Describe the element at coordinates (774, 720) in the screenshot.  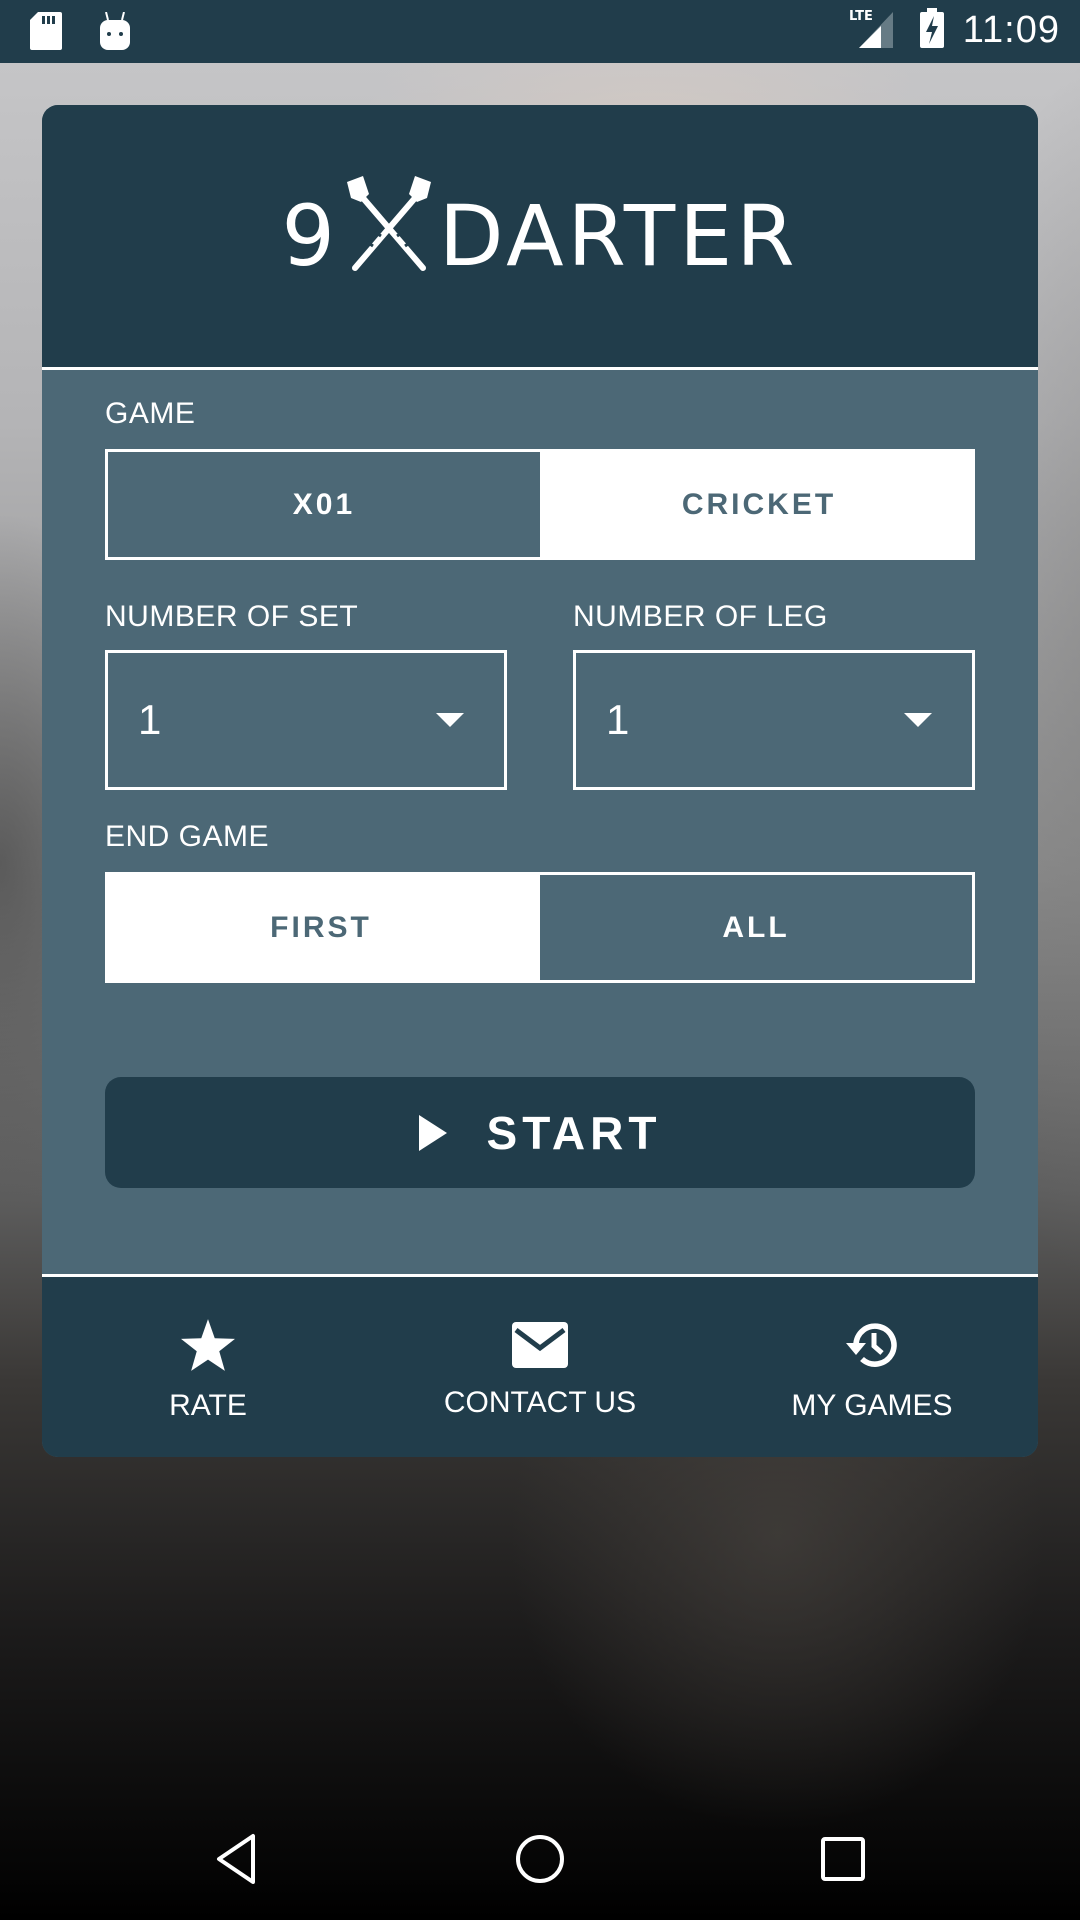
I see `legs-dropdown: 1` at that location.